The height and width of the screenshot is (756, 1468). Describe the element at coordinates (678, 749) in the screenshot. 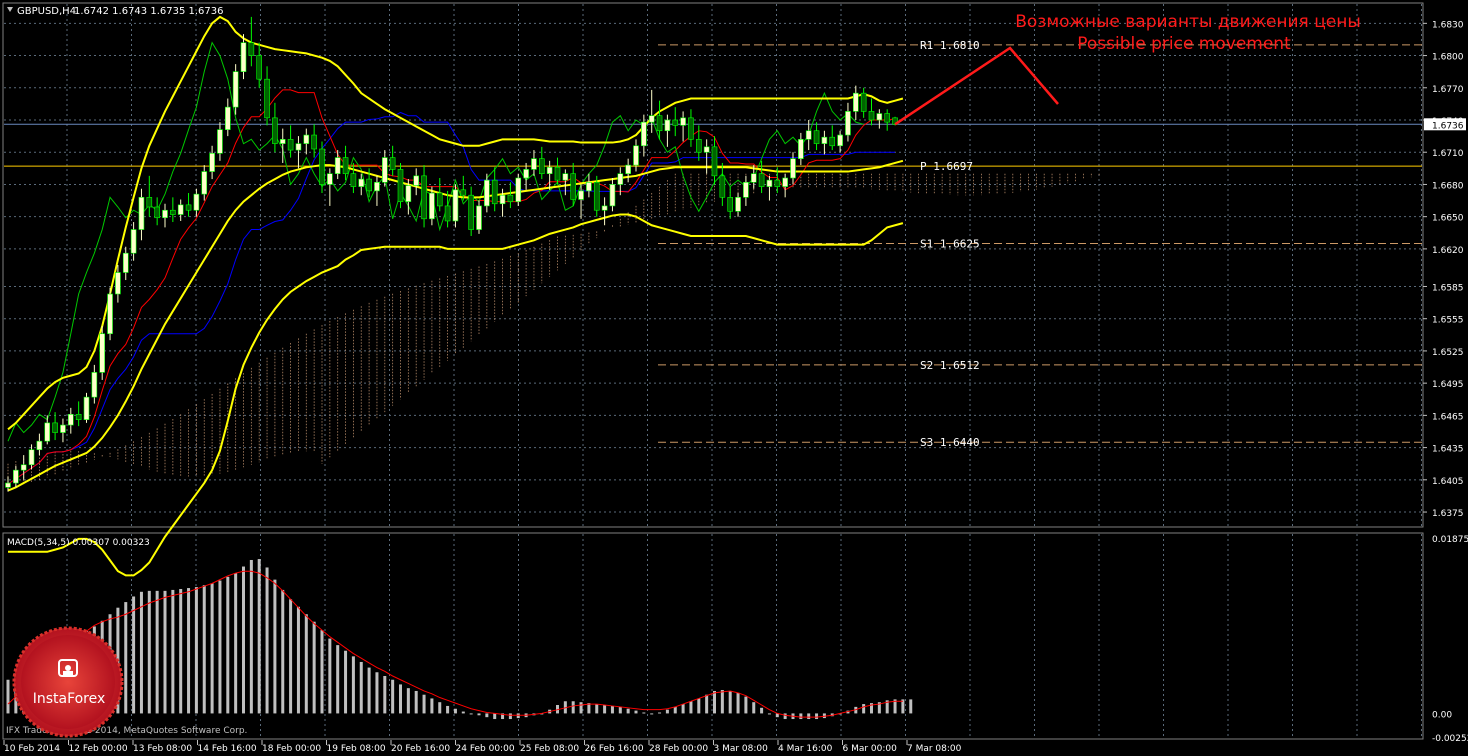

I see `time-tick-label: 28 Feb 00:00` at that location.